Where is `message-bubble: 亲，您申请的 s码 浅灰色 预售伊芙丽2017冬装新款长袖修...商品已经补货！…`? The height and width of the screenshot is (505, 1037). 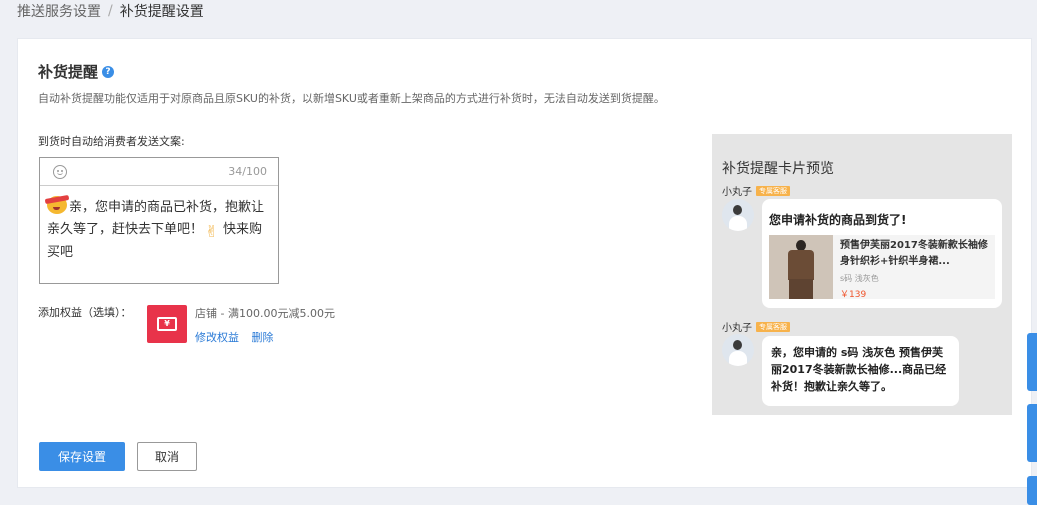
message-bubble: 亲，您申请的 s码 浅灰色 预售伊芙丽2017冬装新款长袖修...商品已经补货！… is located at coordinates (860, 371).